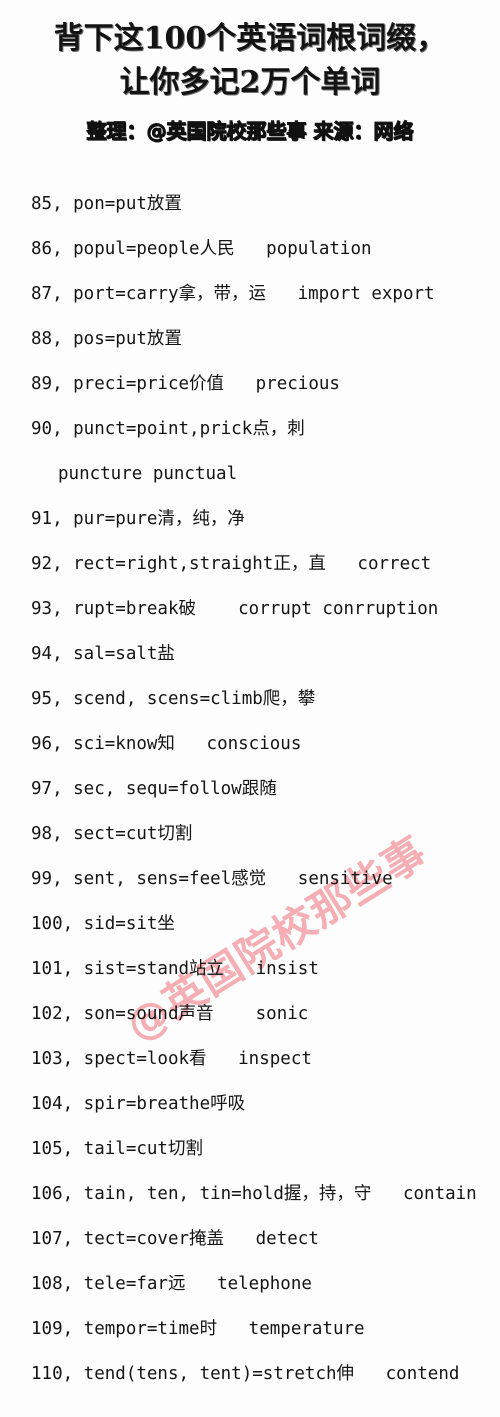 The height and width of the screenshot is (1417, 500). What do you see at coordinates (250, 131) in the screenshot?
I see `page-subtitle-credit: 整理：@英国院校那些事 来源：网络` at bounding box center [250, 131].